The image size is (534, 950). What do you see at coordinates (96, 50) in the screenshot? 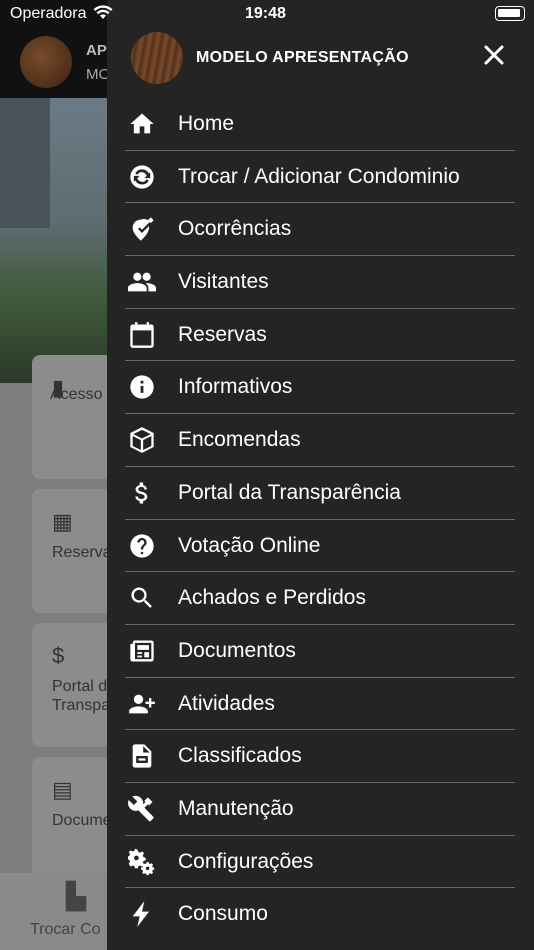
I see `app-title: AP` at bounding box center [96, 50].